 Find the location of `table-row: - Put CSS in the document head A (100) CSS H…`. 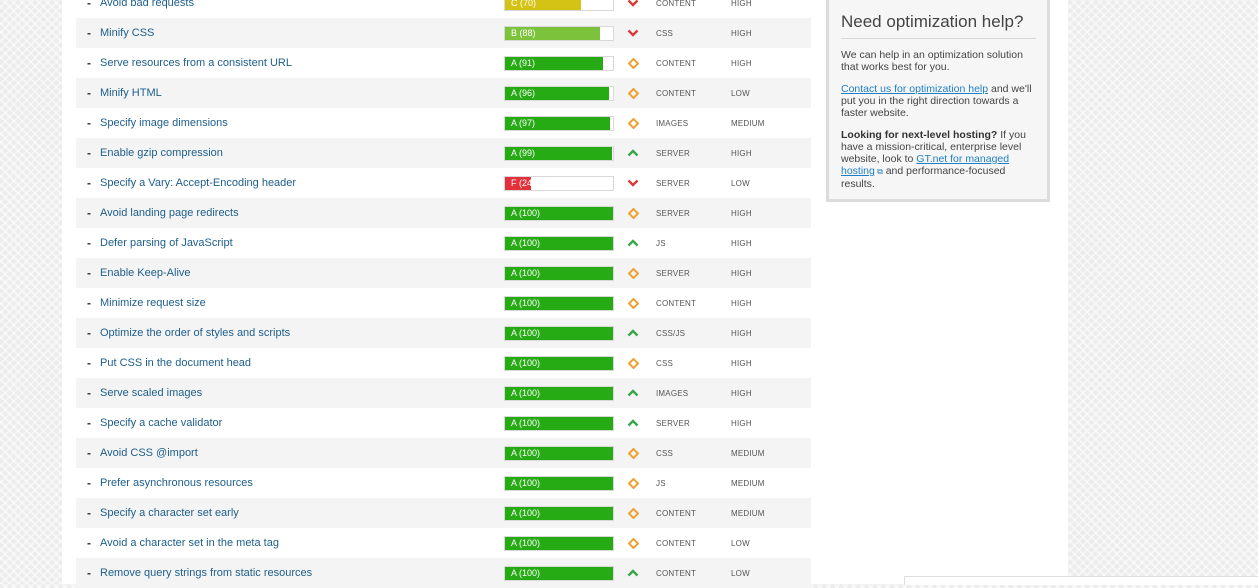

table-row: - Put CSS in the document head A (100) CSS H… is located at coordinates (443, 363).